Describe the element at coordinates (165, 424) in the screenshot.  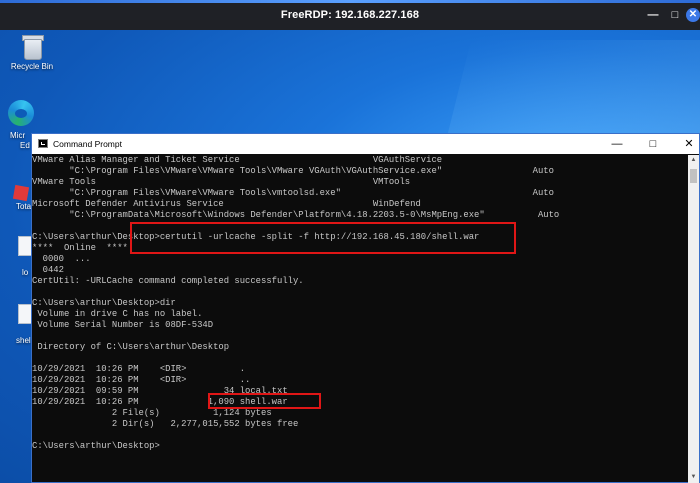
I see `console-line: 2 Dir(s) 2,277,015,552 bytes free` at that location.